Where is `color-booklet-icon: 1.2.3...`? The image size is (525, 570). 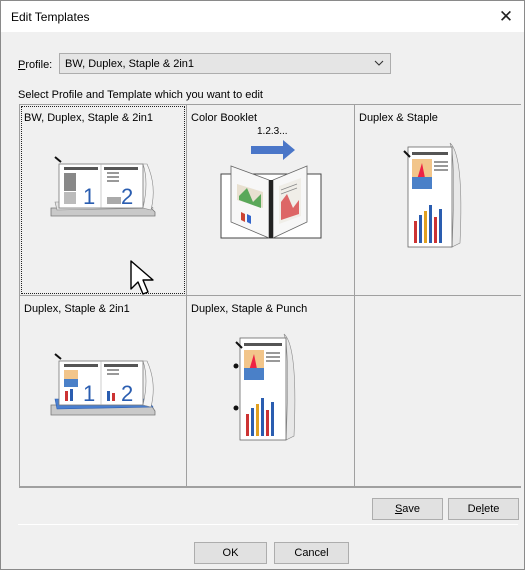 color-booklet-icon: 1.2.3... is located at coordinates (271, 182).